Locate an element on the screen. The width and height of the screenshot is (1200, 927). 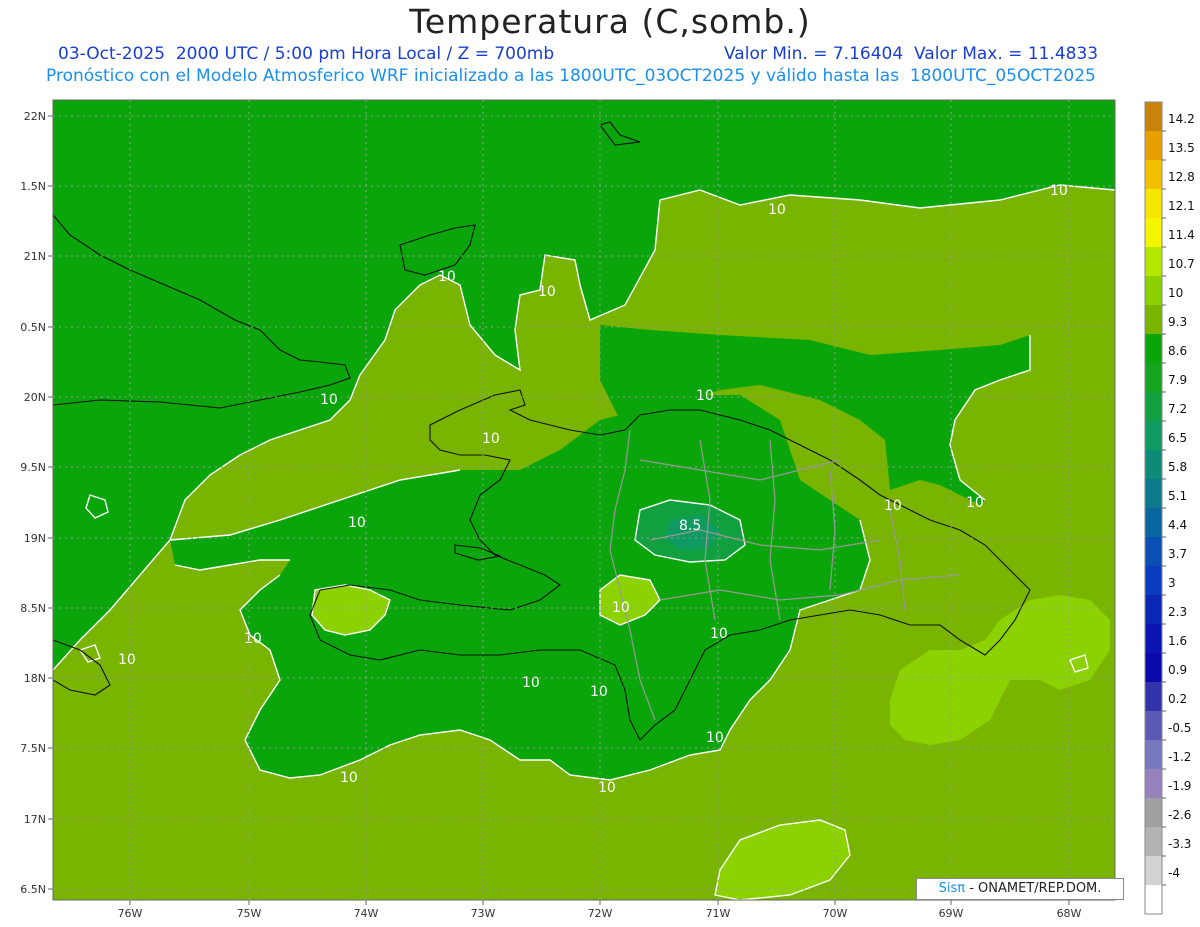
colorbar-label: 1.6 is located at coordinates (1177, 641).